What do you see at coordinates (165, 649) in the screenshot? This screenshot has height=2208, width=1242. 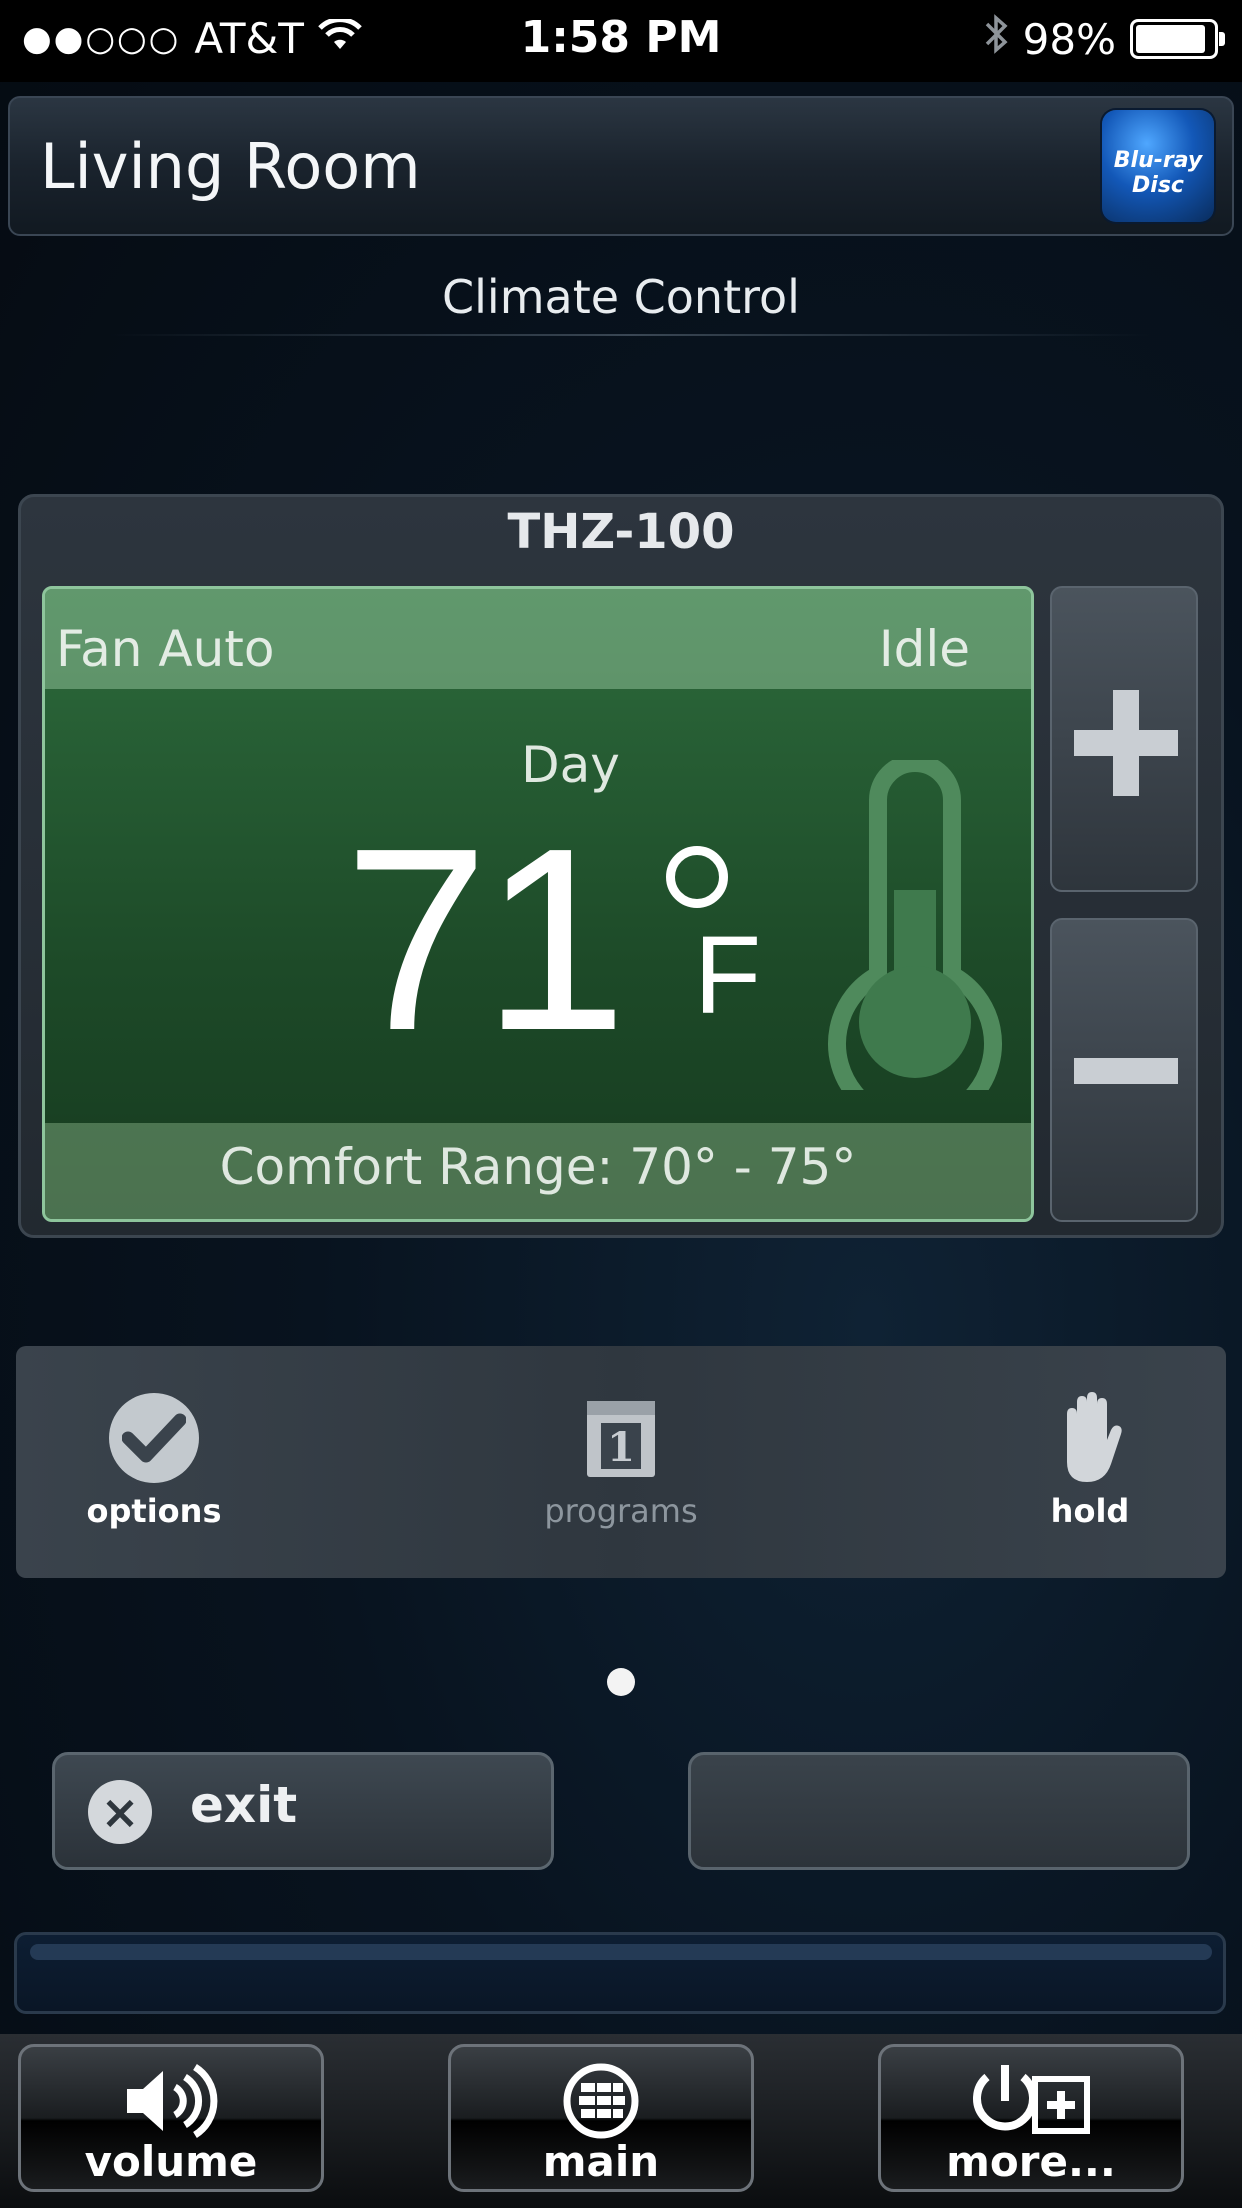 I see `fan-mode: Fan Auto` at bounding box center [165, 649].